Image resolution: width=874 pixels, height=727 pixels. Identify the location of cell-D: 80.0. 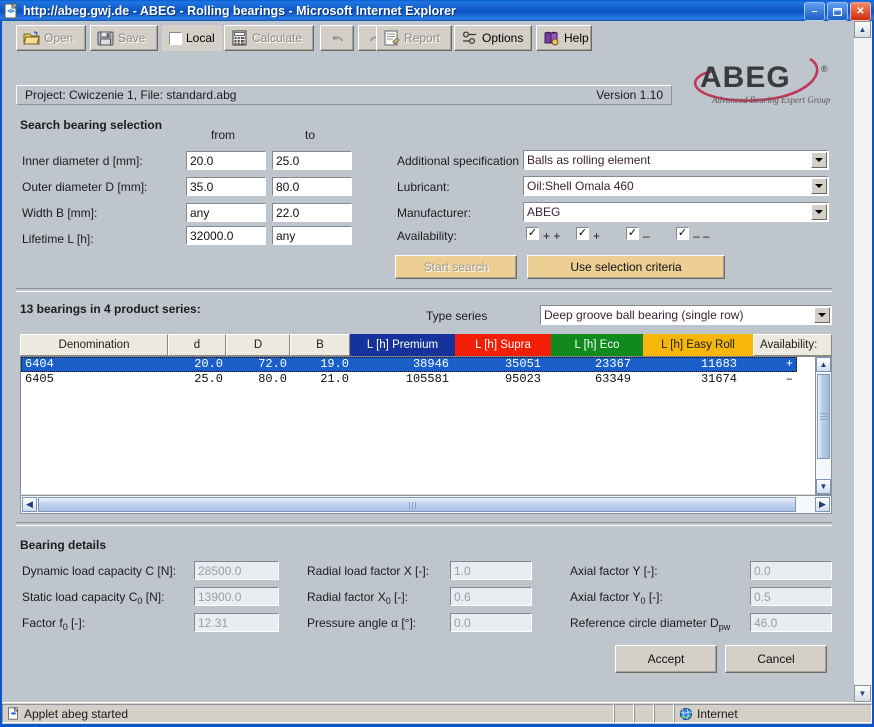
(272, 379).